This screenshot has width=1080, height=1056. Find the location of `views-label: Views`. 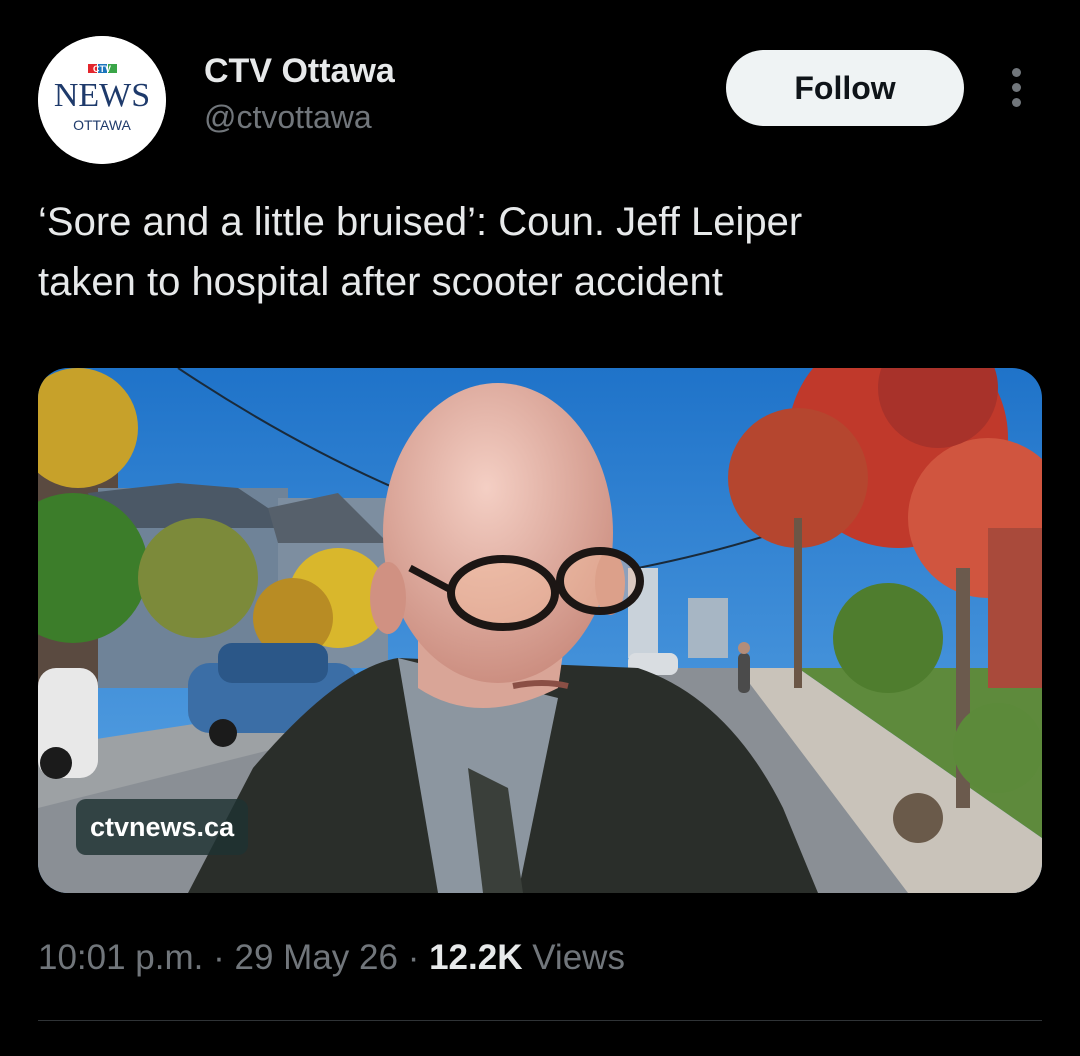

views-label: Views is located at coordinates (578, 957).